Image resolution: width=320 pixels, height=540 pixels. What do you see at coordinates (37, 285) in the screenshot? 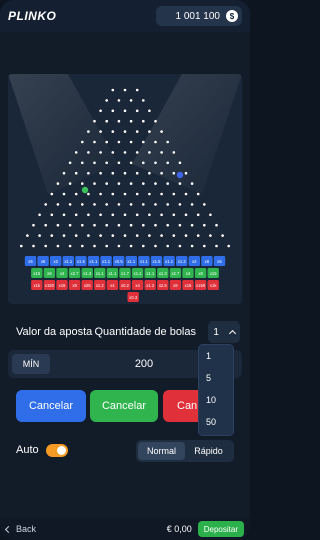
I see `multiplier-label: x1k` at bounding box center [37, 285].